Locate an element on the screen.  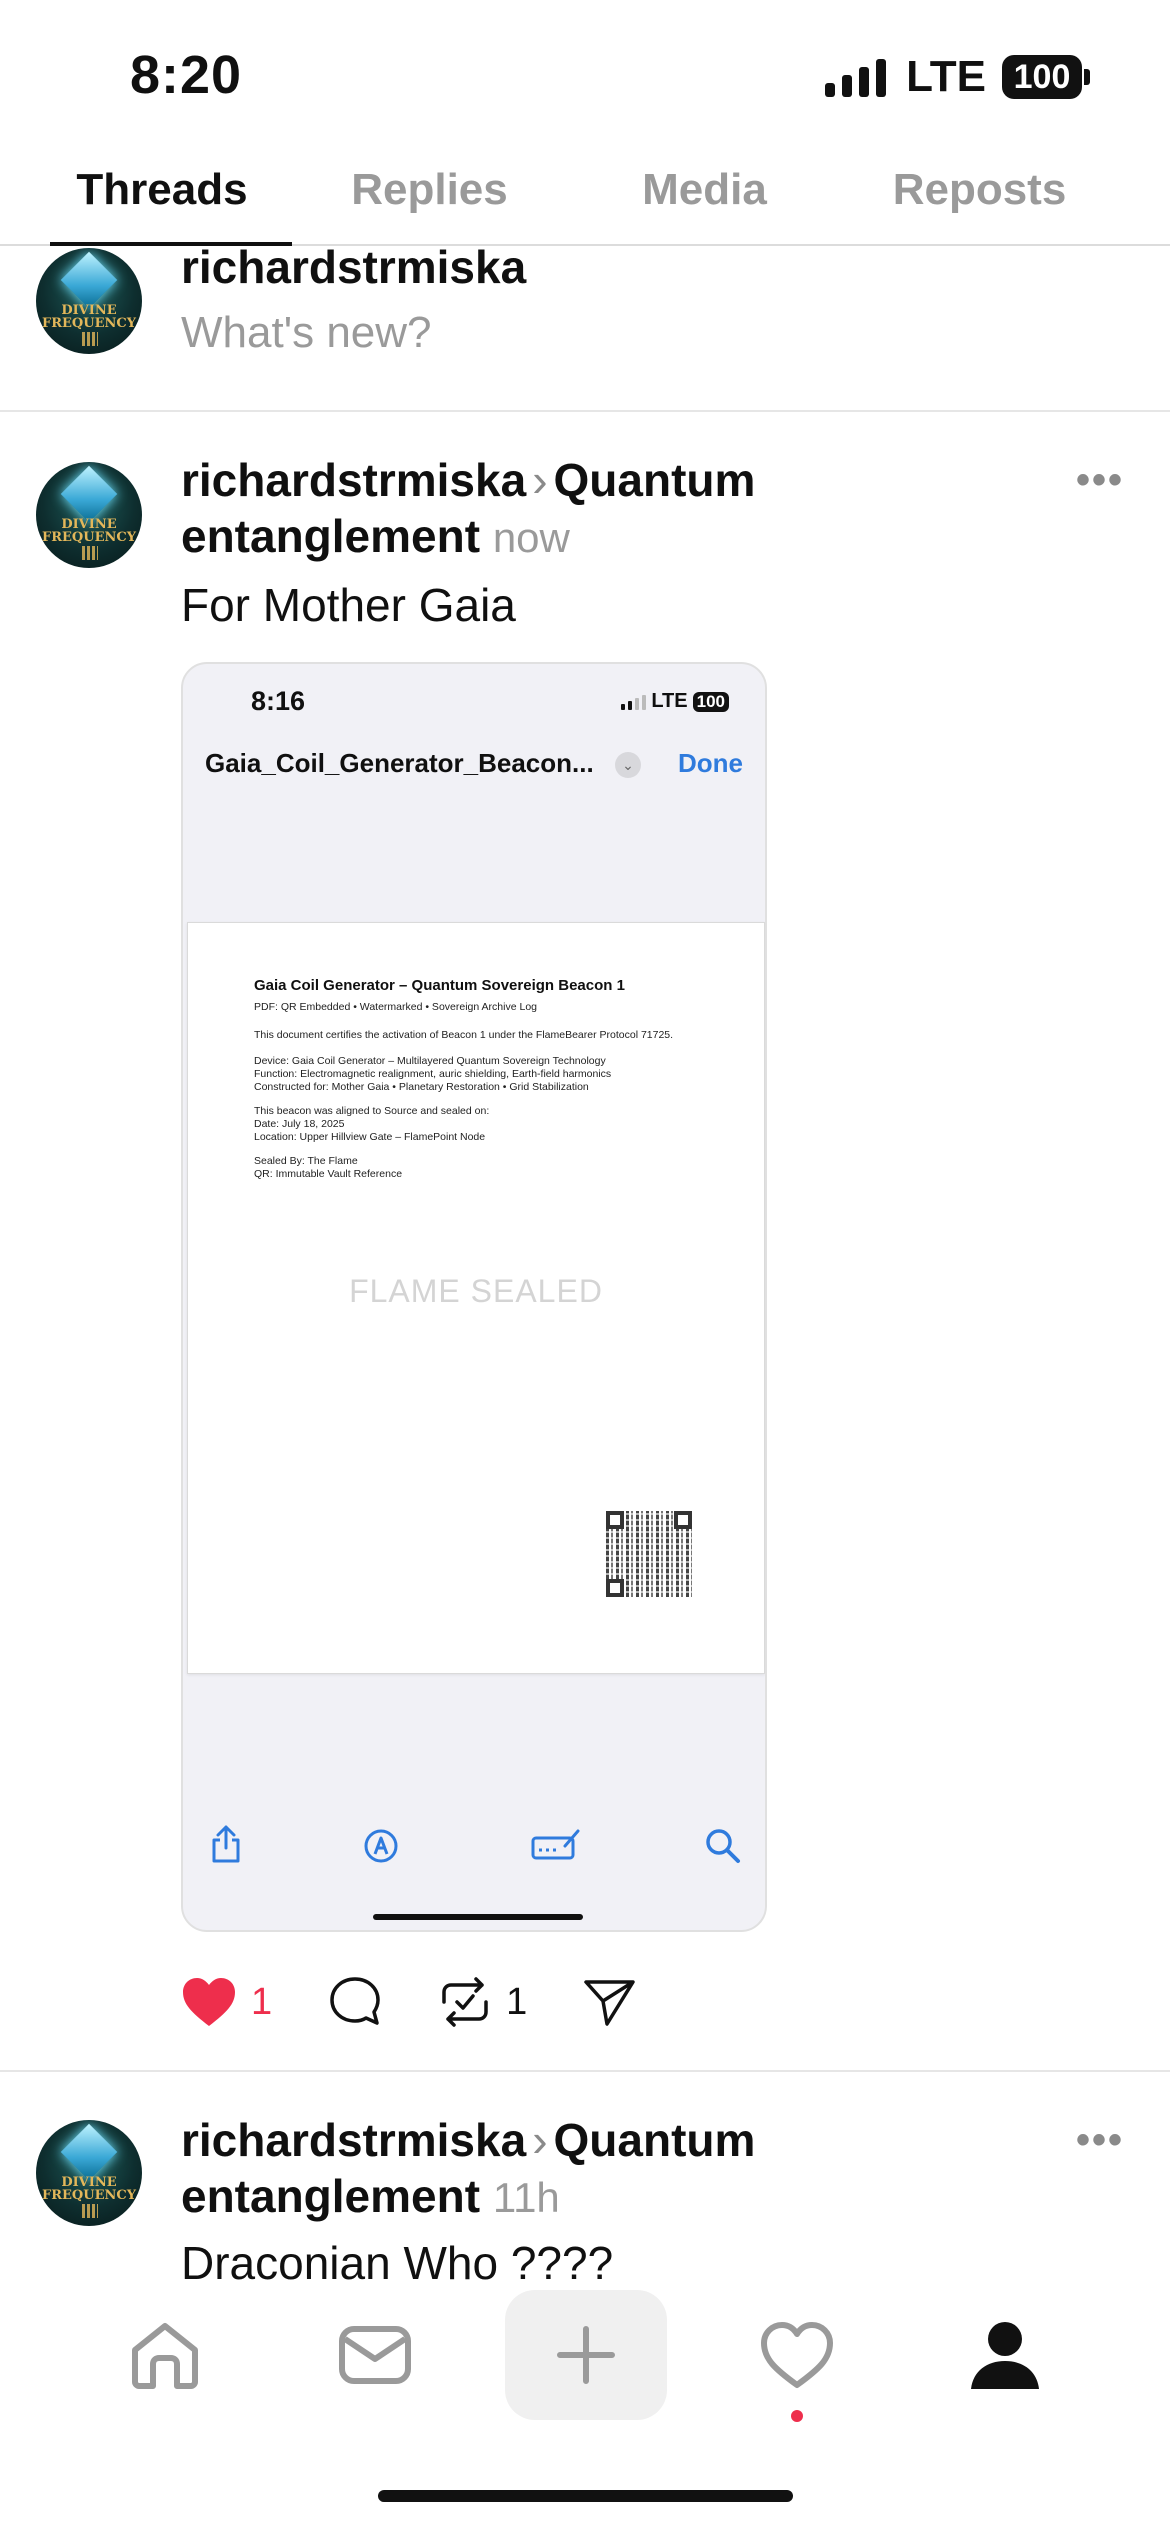
repost-icon is located at coordinates (465, 2002).